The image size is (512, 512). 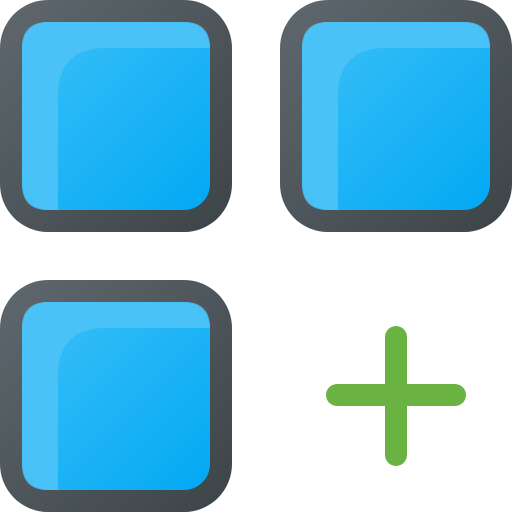 I want to click on plus-icon, so click(x=396, y=396).